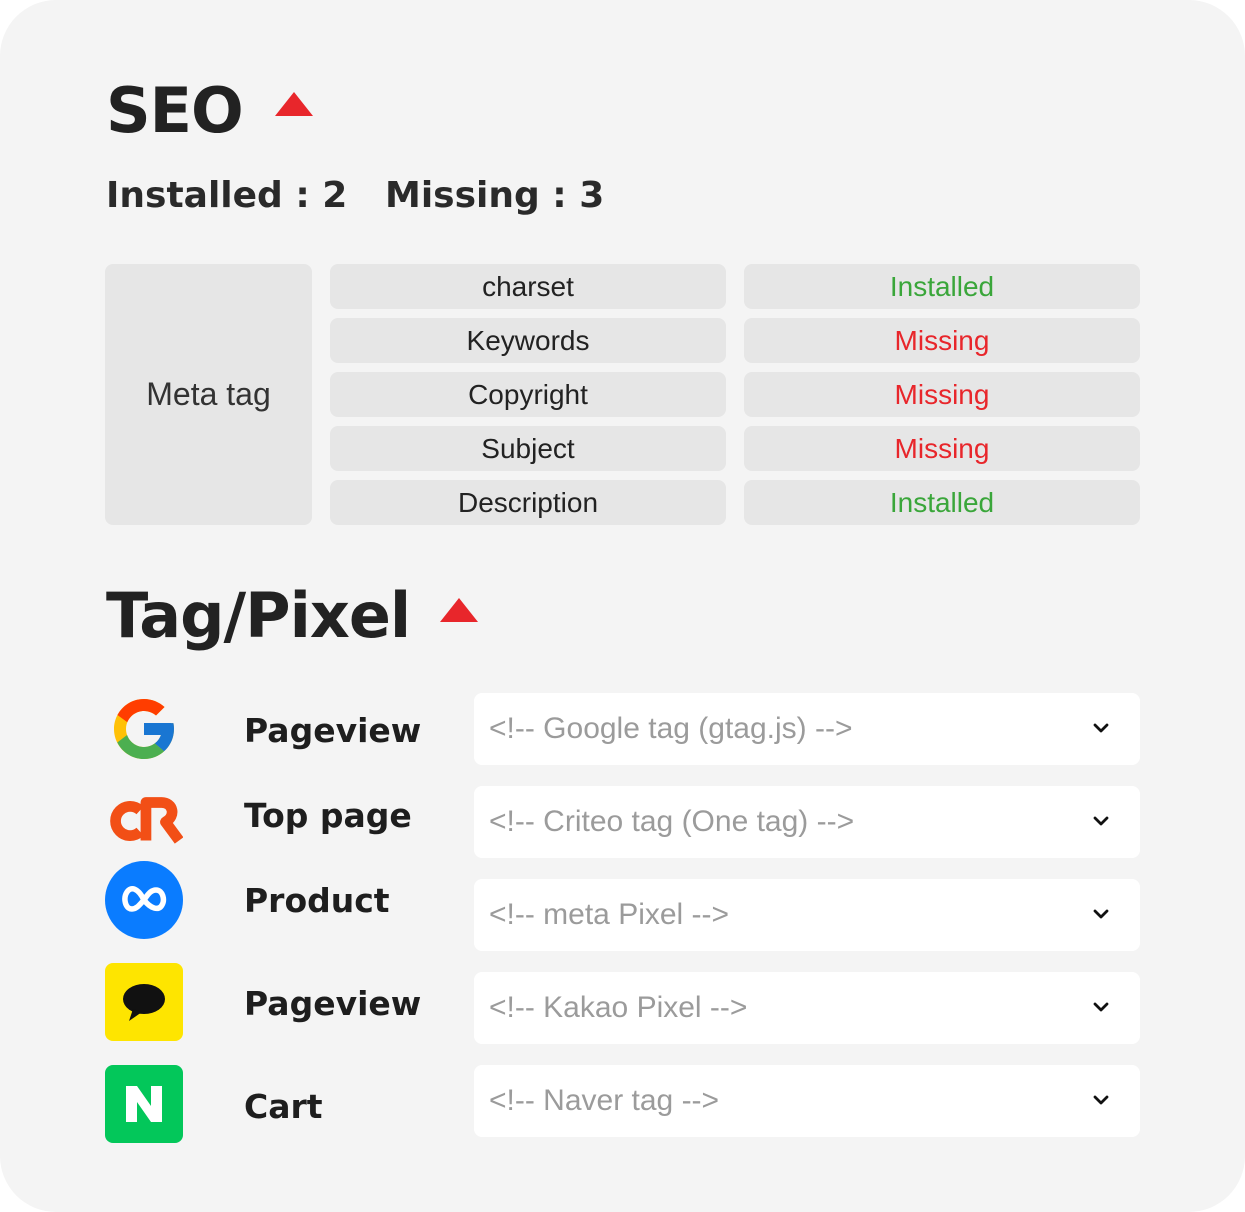  I want to click on tag-select-meta: <!-- meta Pixel -->, so click(807, 915).